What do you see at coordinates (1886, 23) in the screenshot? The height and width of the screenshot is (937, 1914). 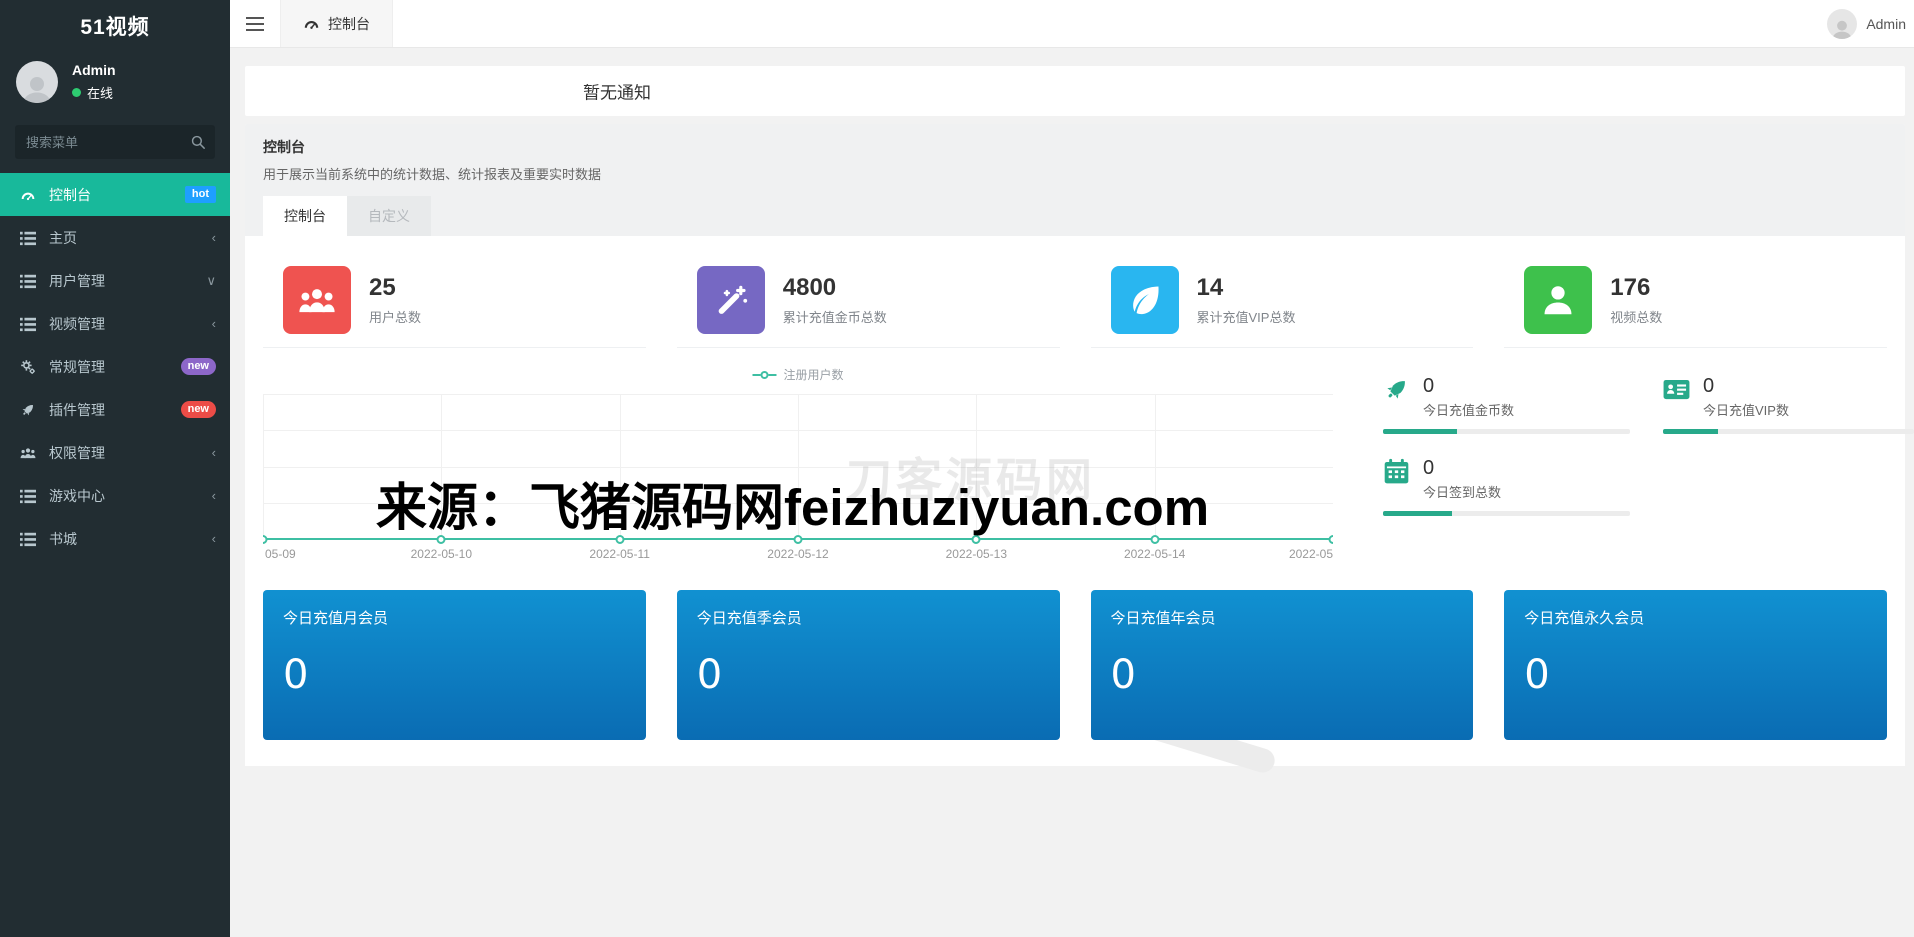 I see `topbar-user-label: Admin` at bounding box center [1886, 23].